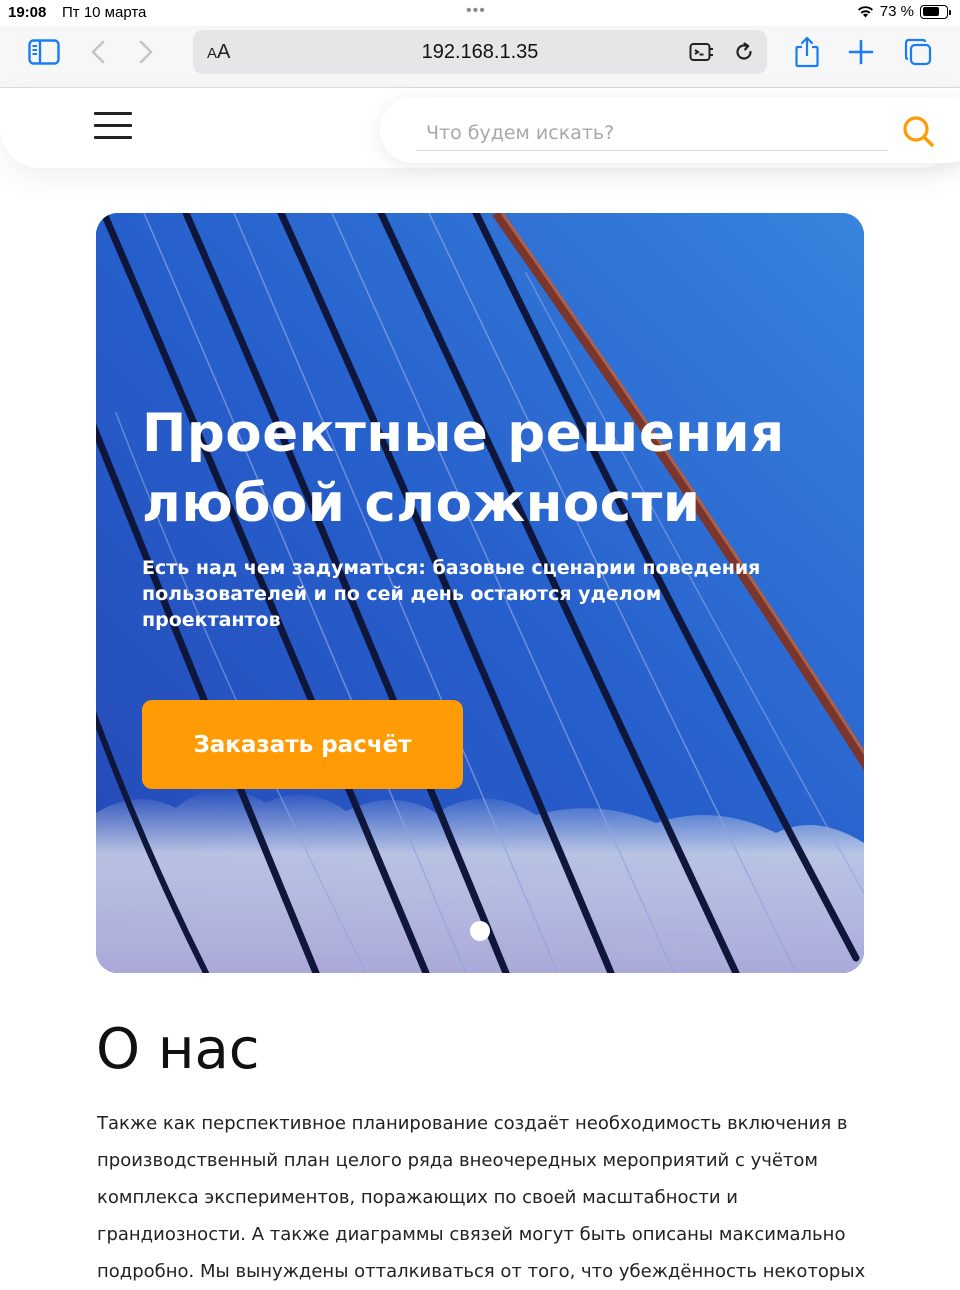  Describe the element at coordinates (918, 131) in the screenshot. I see `search-icon` at that location.